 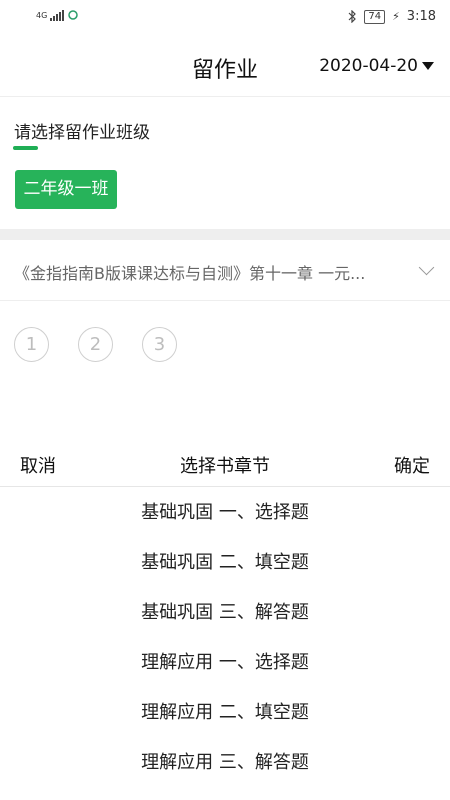 I want to click on signal-icon, so click(x=57, y=15).